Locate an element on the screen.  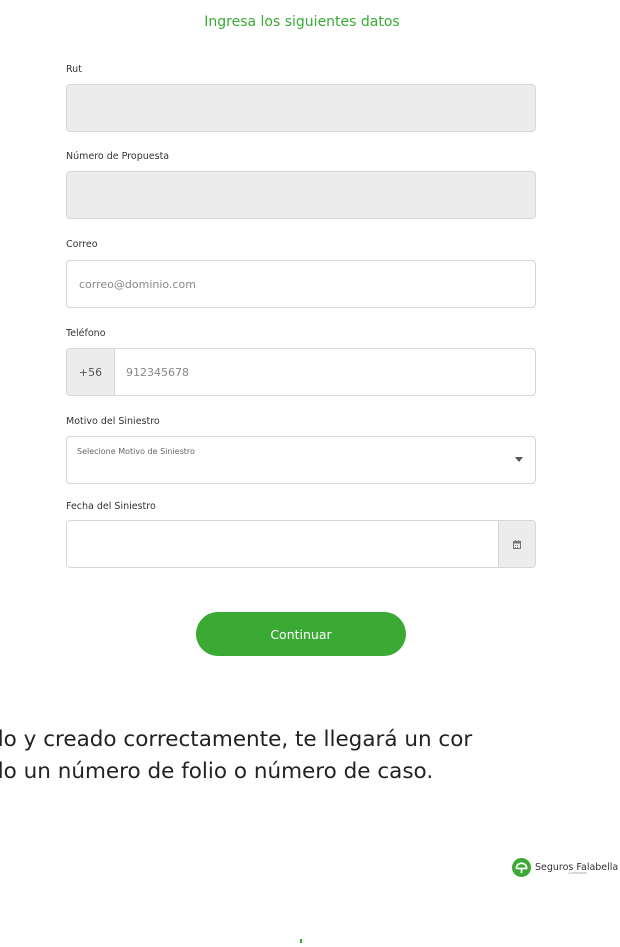
propuesta-input is located at coordinates (301, 195).